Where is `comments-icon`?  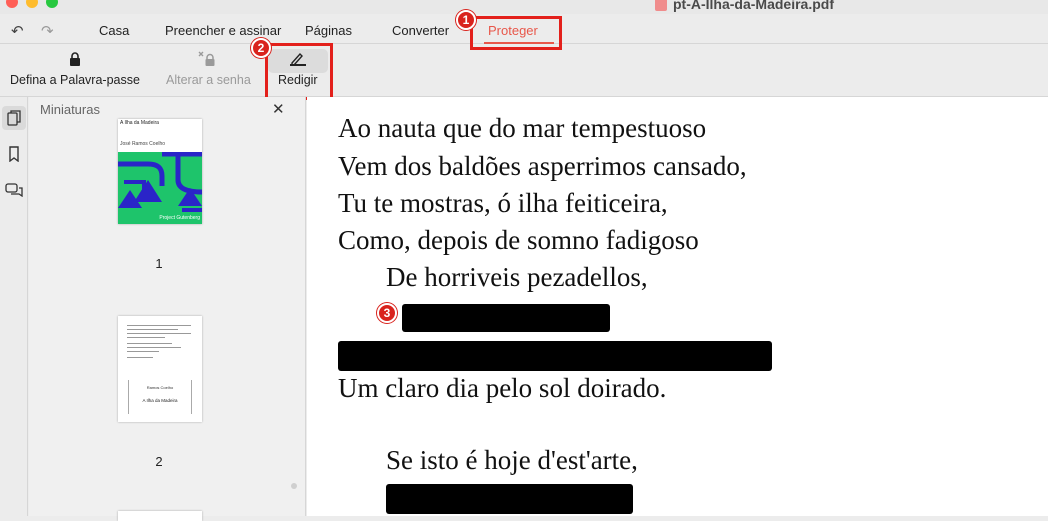 comments-icon is located at coordinates (14, 190).